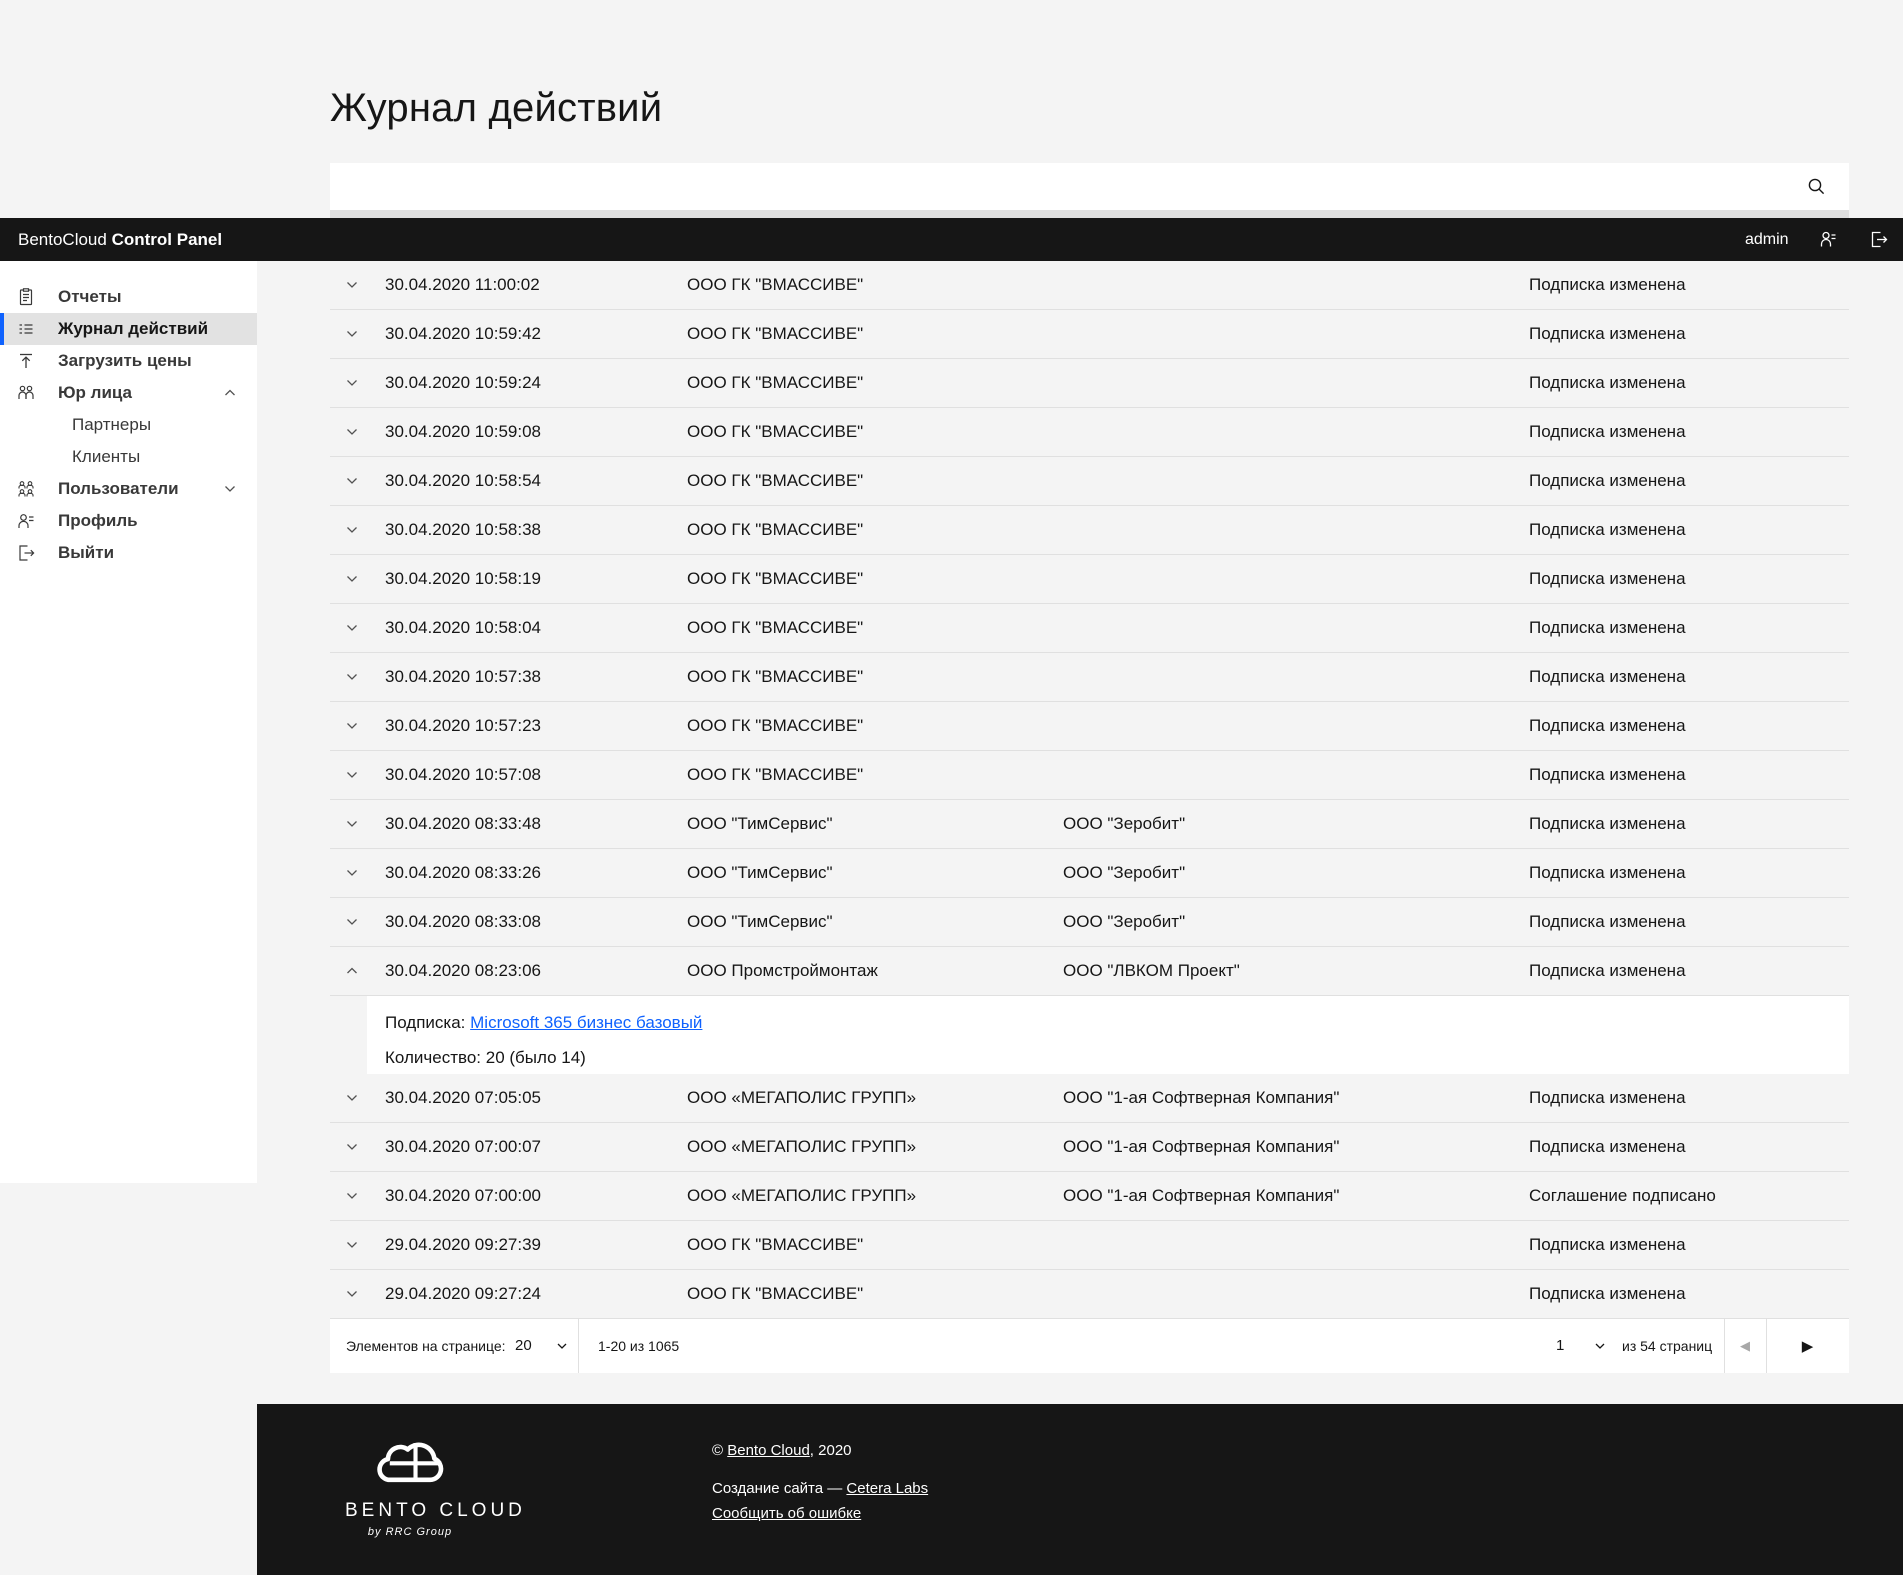 This screenshot has width=1903, height=1575. Describe the element at coordinates (1560, 1346) in the screenshot. I see `page-number-select: 1` at that location.